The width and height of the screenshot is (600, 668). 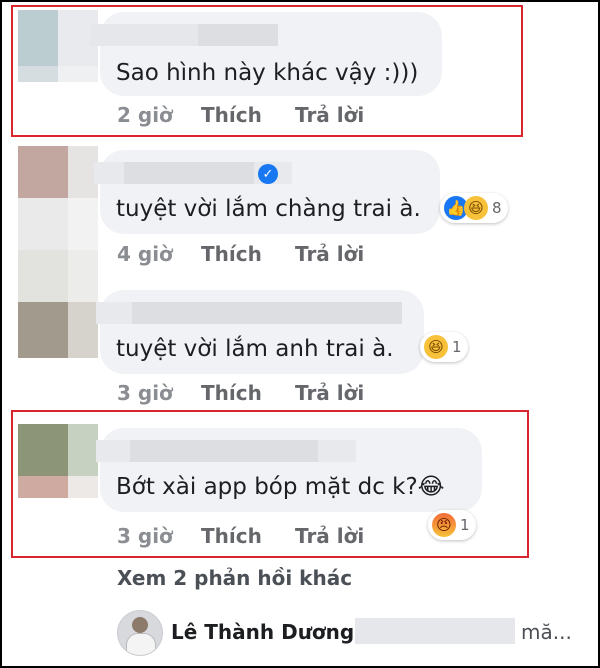 What do you see at coordinates (268, 209) in the screenshot?
I see `comment-text: tuyệt vời lắm chàng trai à.` at bounding box center [268, 209].